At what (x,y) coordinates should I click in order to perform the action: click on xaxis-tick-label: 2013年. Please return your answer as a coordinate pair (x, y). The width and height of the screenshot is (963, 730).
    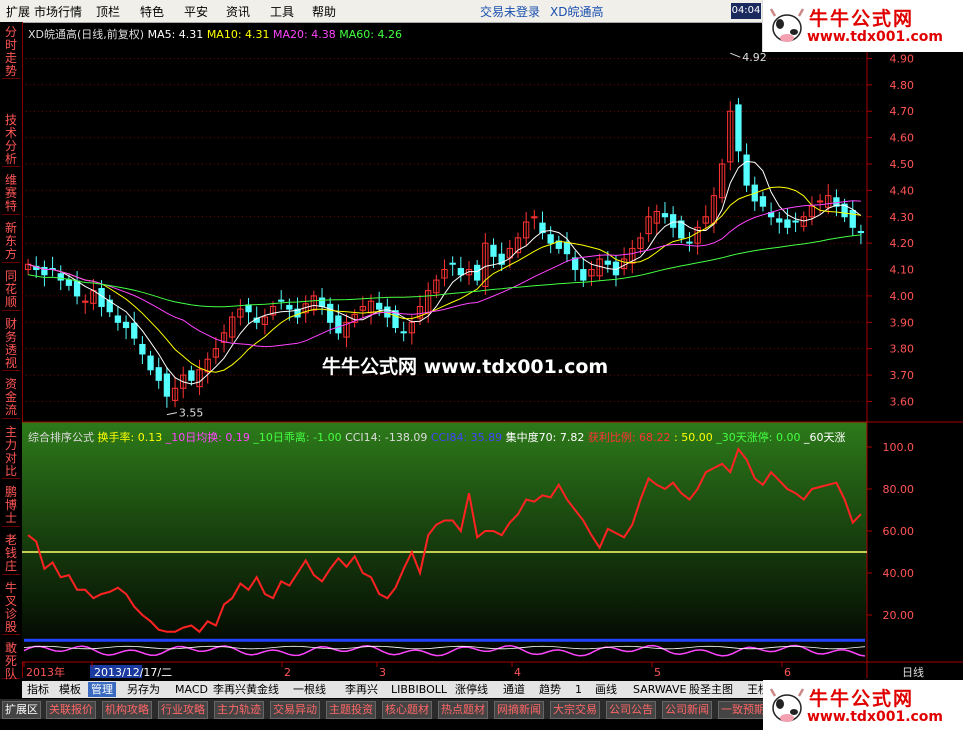
    Looking at the image, I should click on (45, 671).